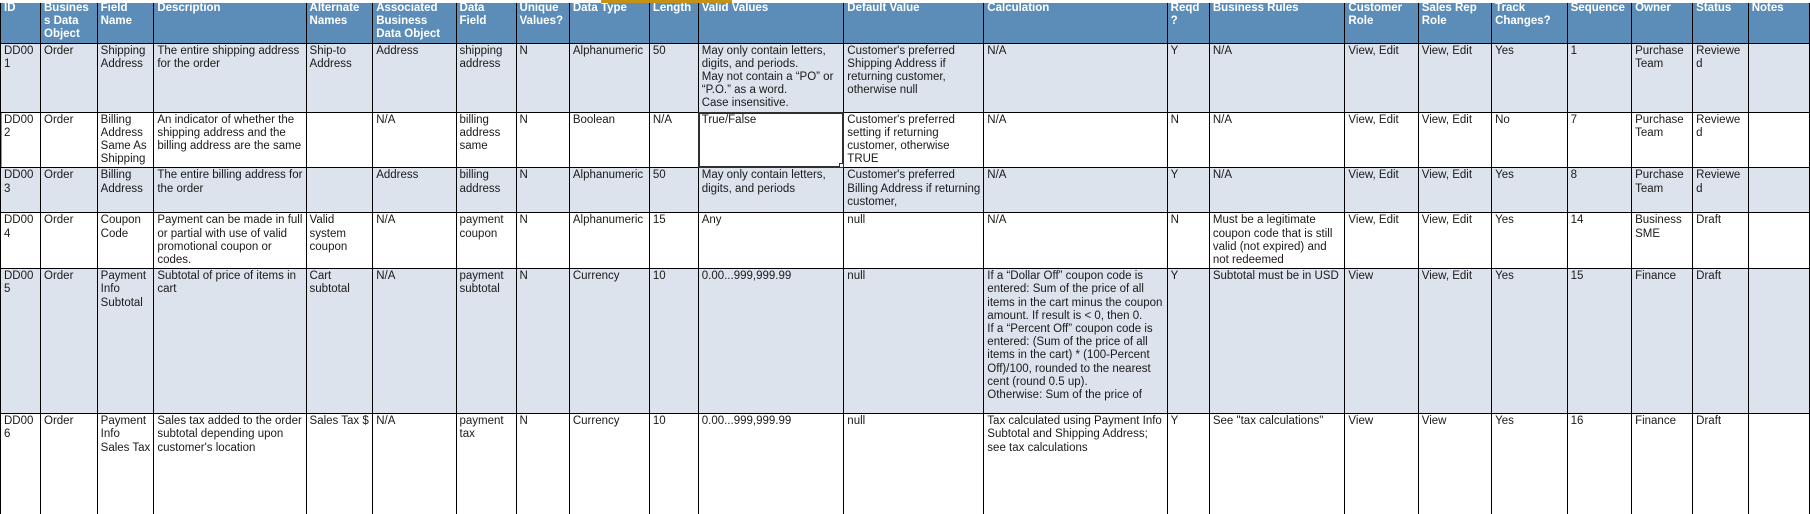 The width and height of the screenshot is (1810, 514). Describe the element at coordinates (414, 22) in the screenshot. I see `column-header-associated_business_data_object: Associated Business Data Object` at that location.